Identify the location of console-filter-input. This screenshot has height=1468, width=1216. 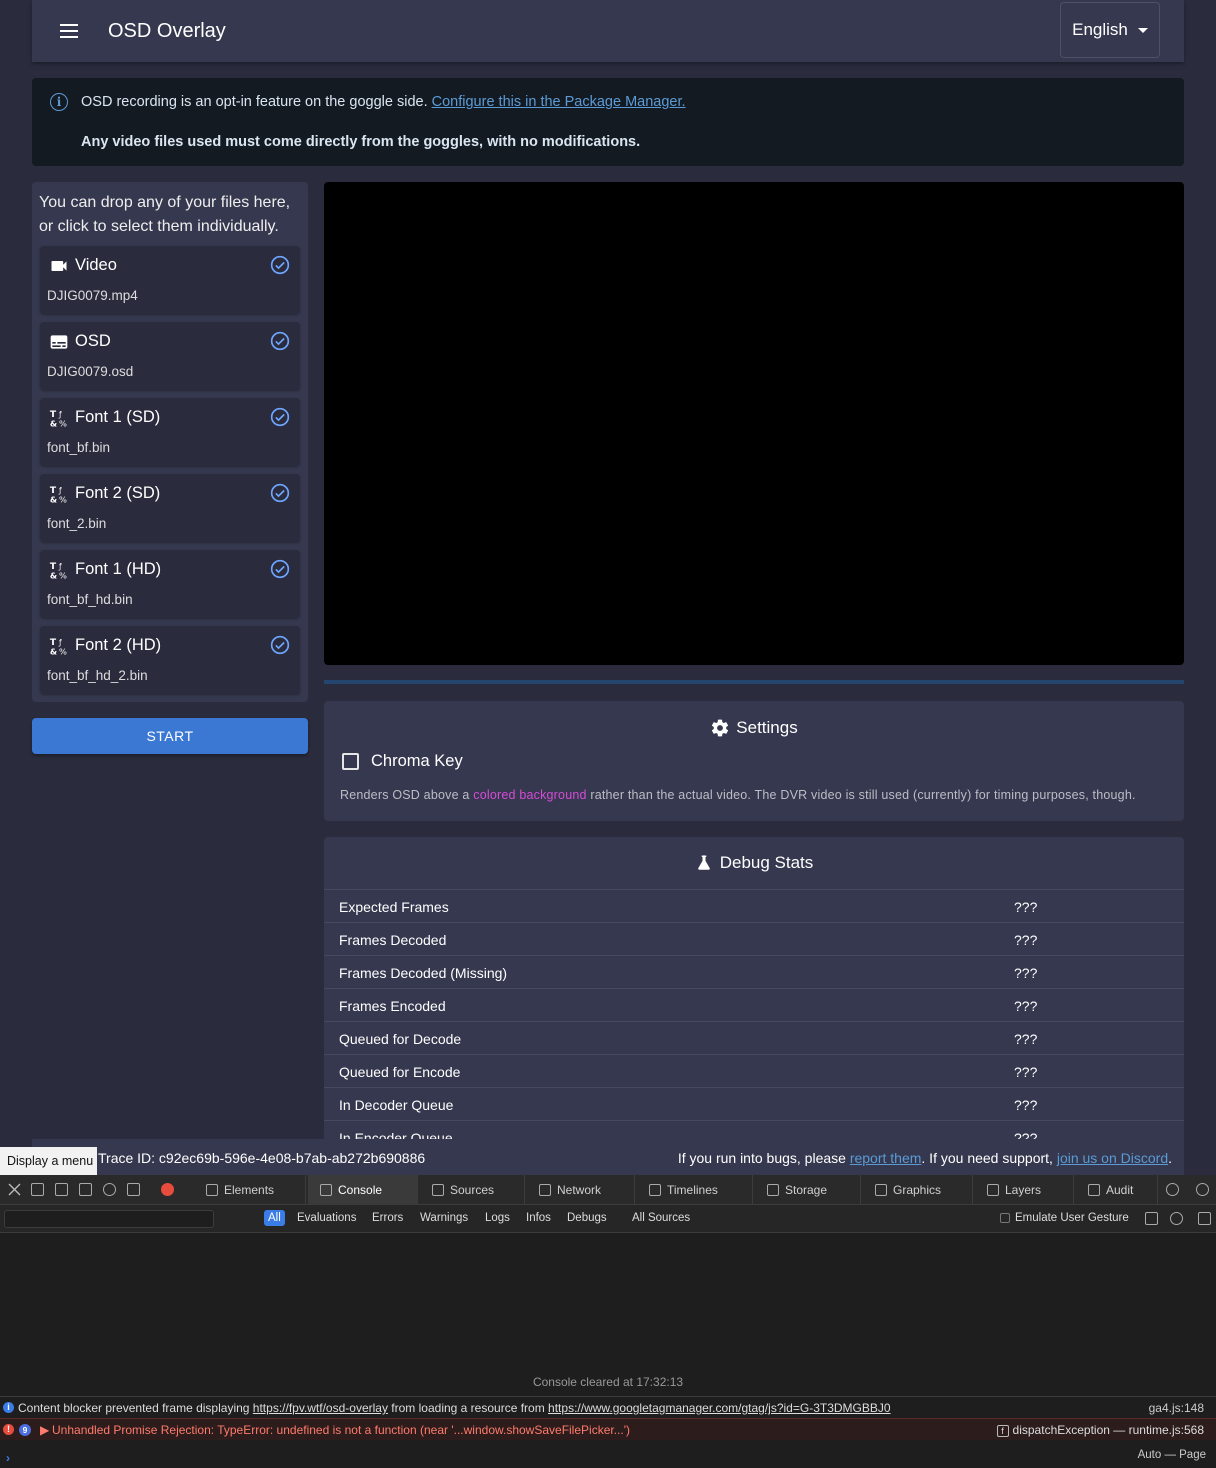
(109, 1219).